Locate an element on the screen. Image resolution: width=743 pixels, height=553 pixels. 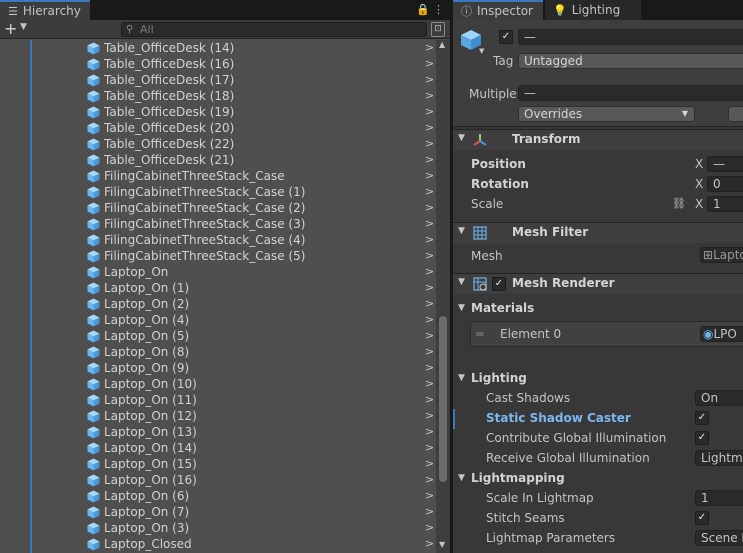
hierarchy-row: Table_OfficeDesk (20) > is located at coordinates (218, 128).